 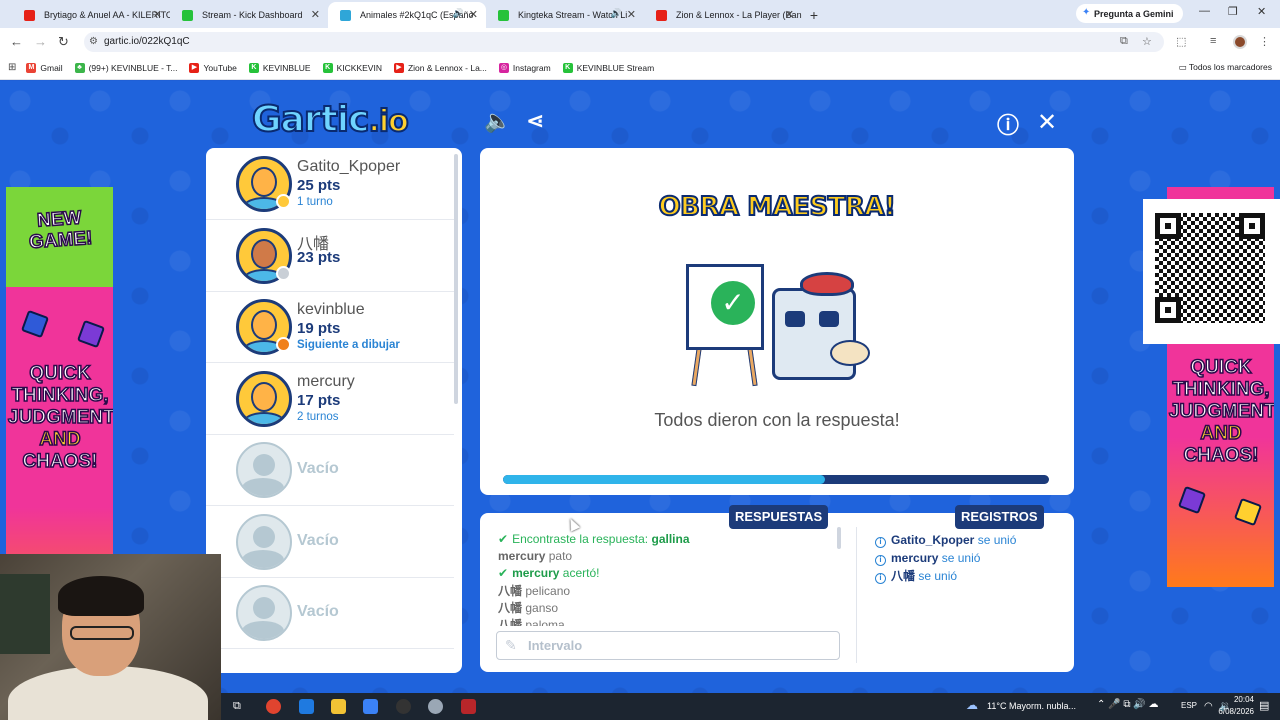 What do you see at coordinates (970, 558) in the screenshot?
I see `log-entry: i mercury se unió` at bounding box center [970, 558].